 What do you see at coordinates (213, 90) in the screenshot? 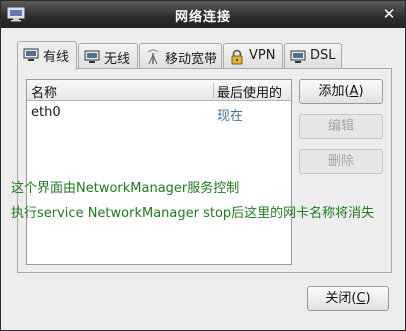
I see `column-separator` at bounding box center [213, 90].